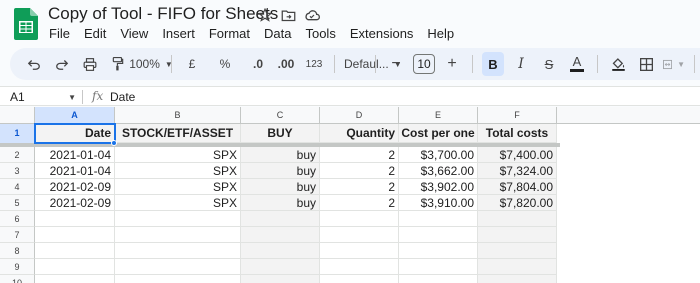 This screenshot has width=700, height=283. Describe the element at coordinates (229, 34) in the screenshot. I see `menu-format: Format` at that location.